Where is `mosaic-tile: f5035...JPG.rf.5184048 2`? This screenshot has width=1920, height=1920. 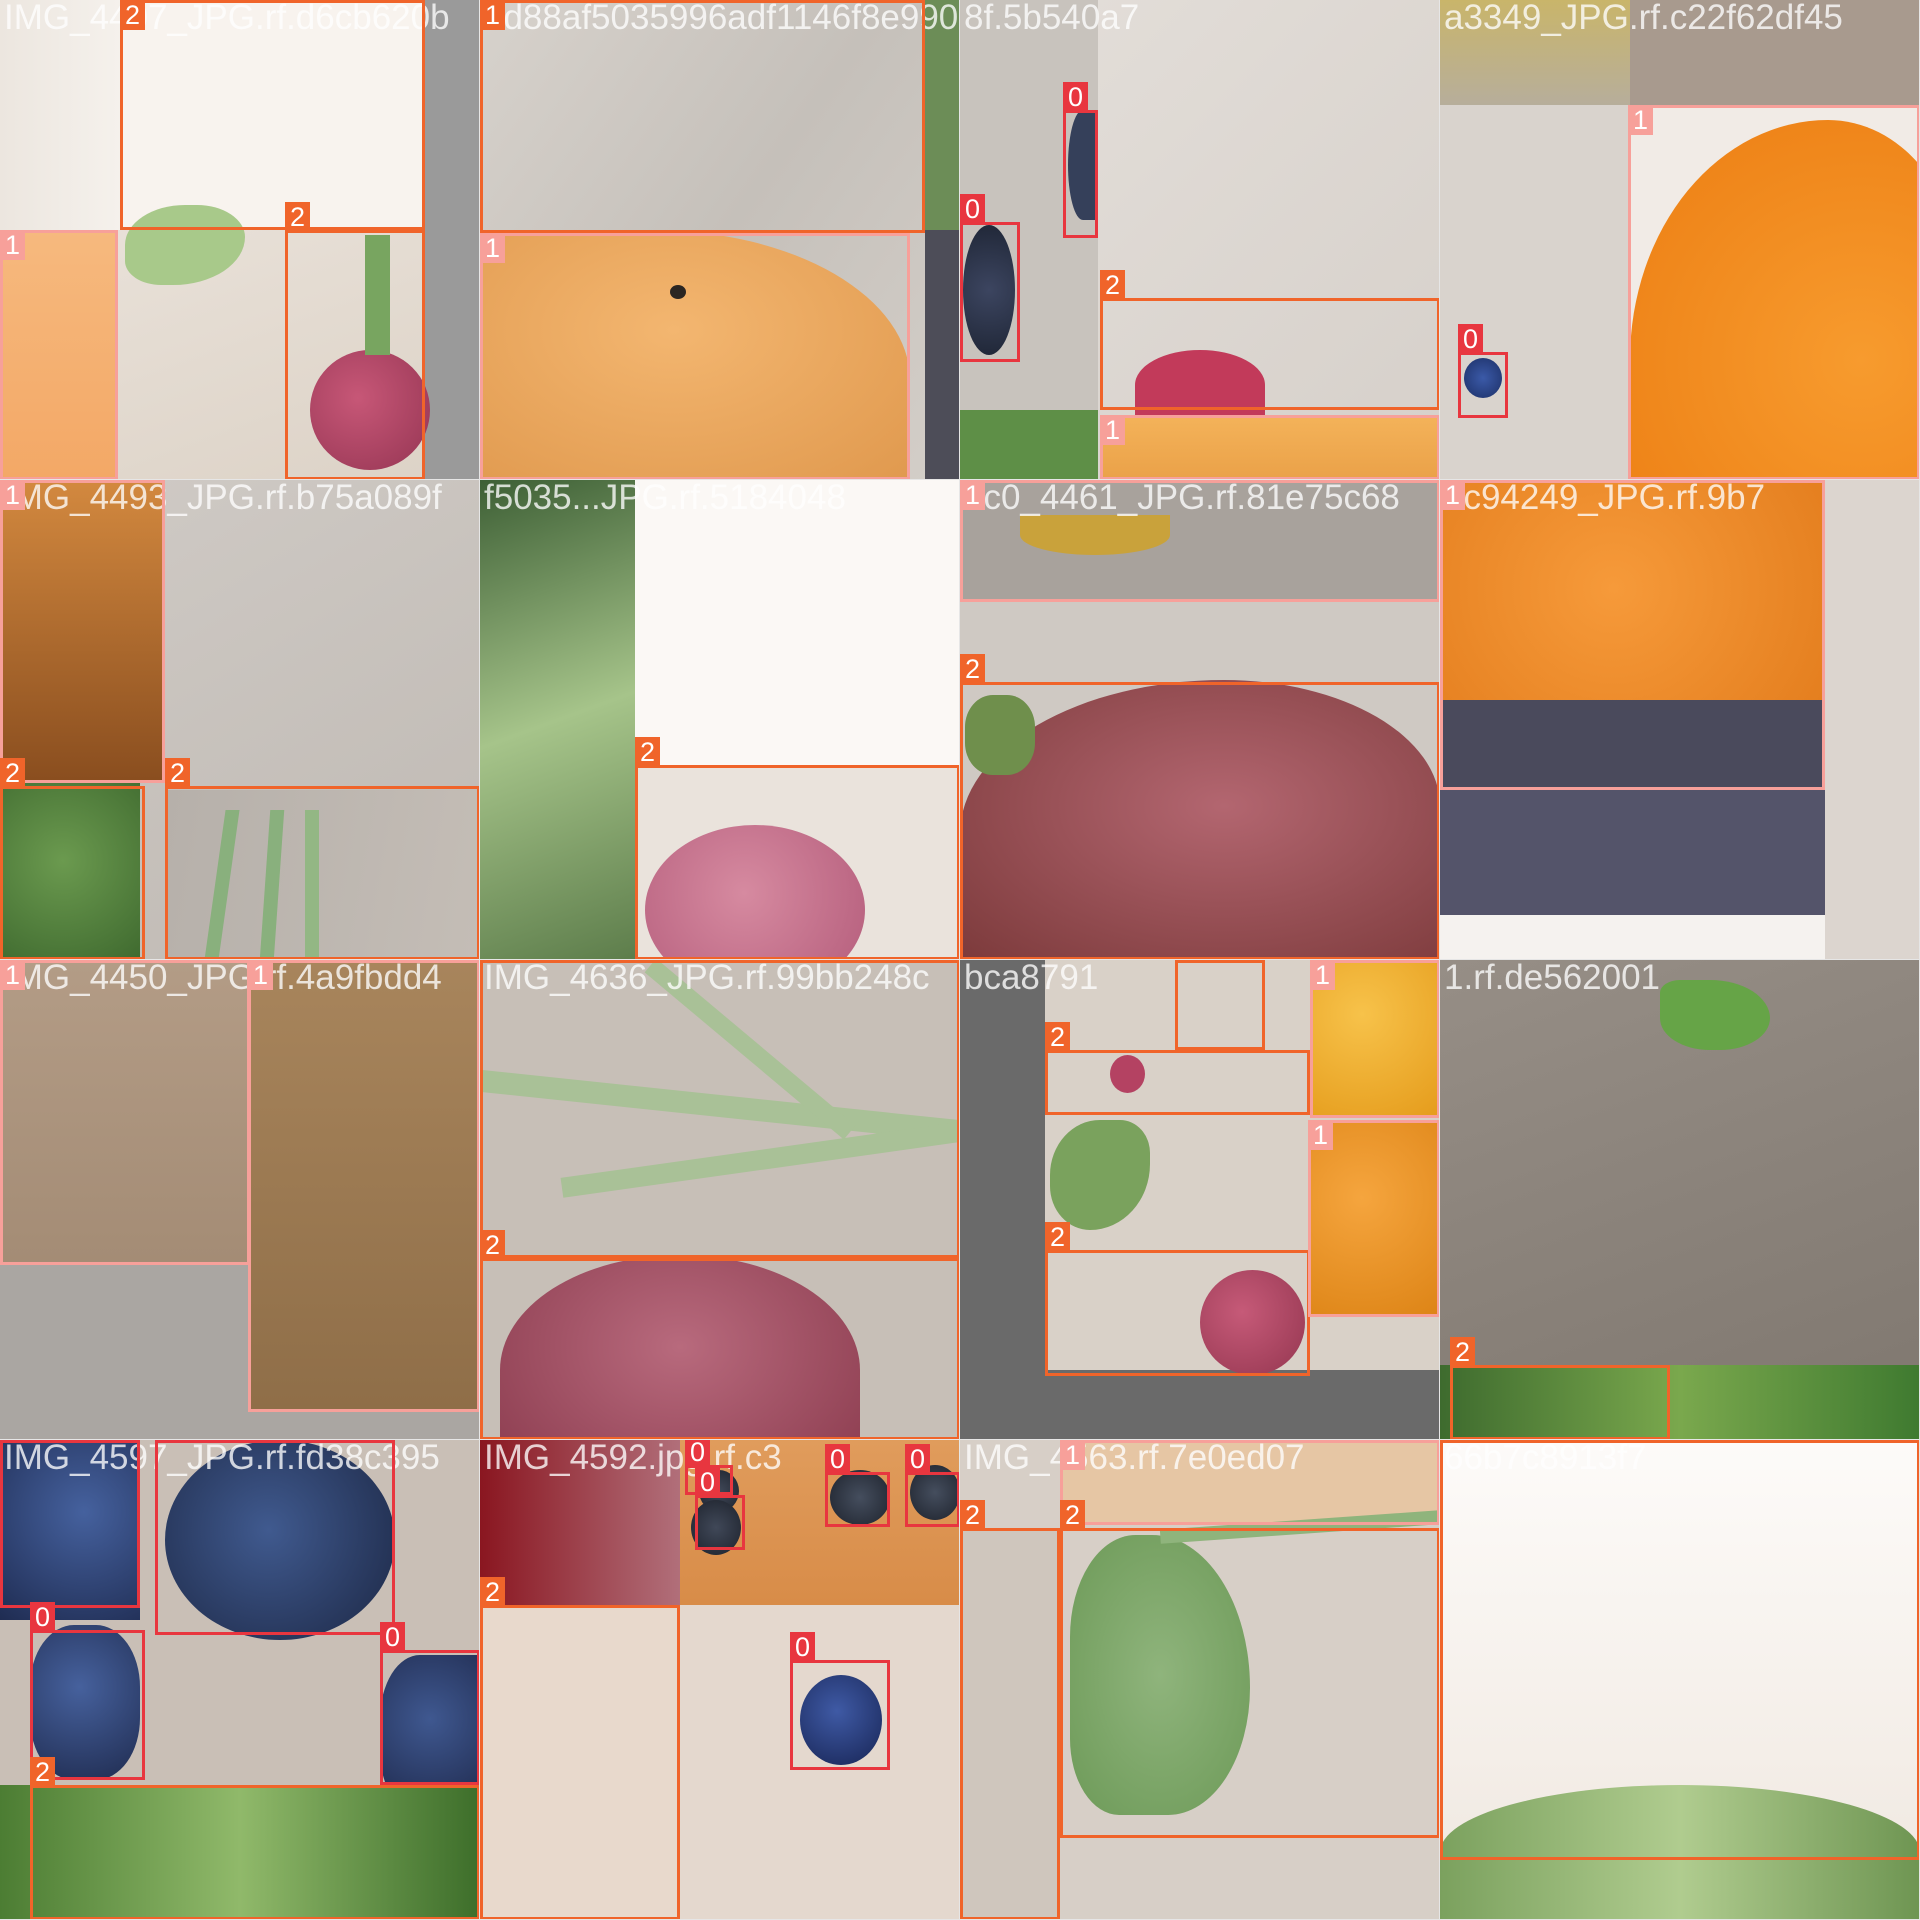
mosaic-tile: f5035...JPG.rf.5184048 2 is located at coordinates (720, 720).